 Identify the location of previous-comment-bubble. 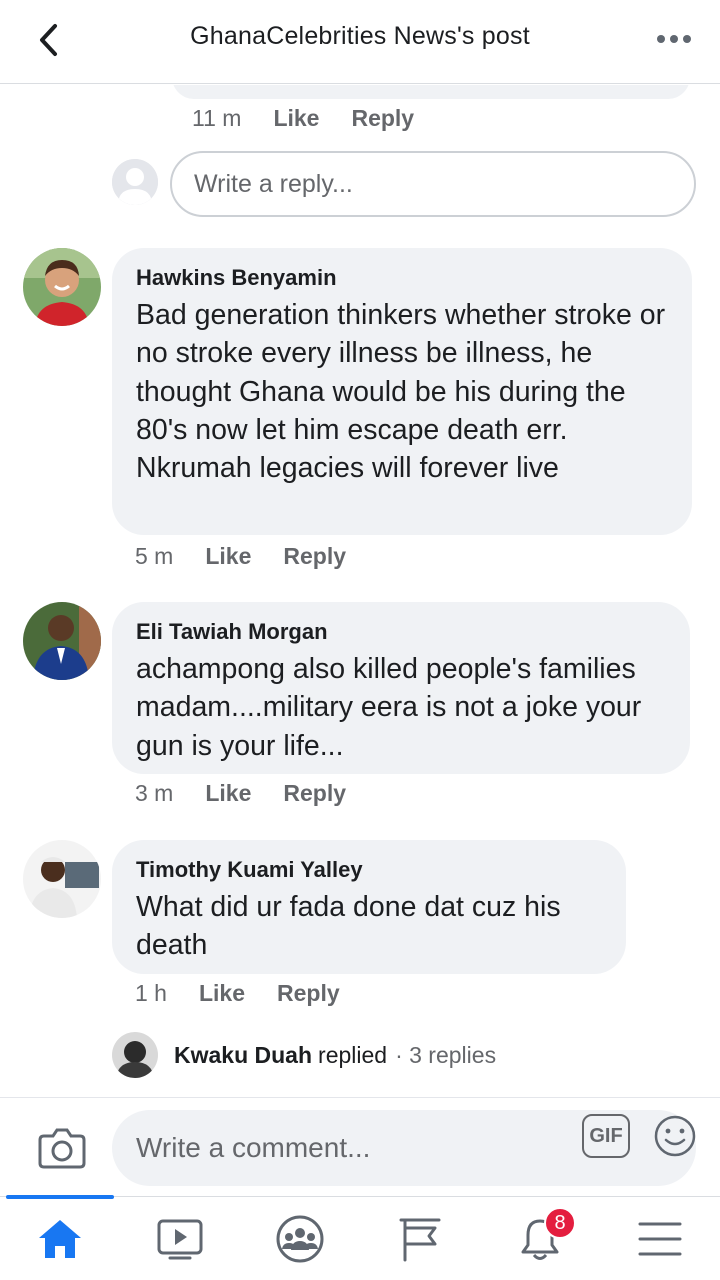
(431, 92).